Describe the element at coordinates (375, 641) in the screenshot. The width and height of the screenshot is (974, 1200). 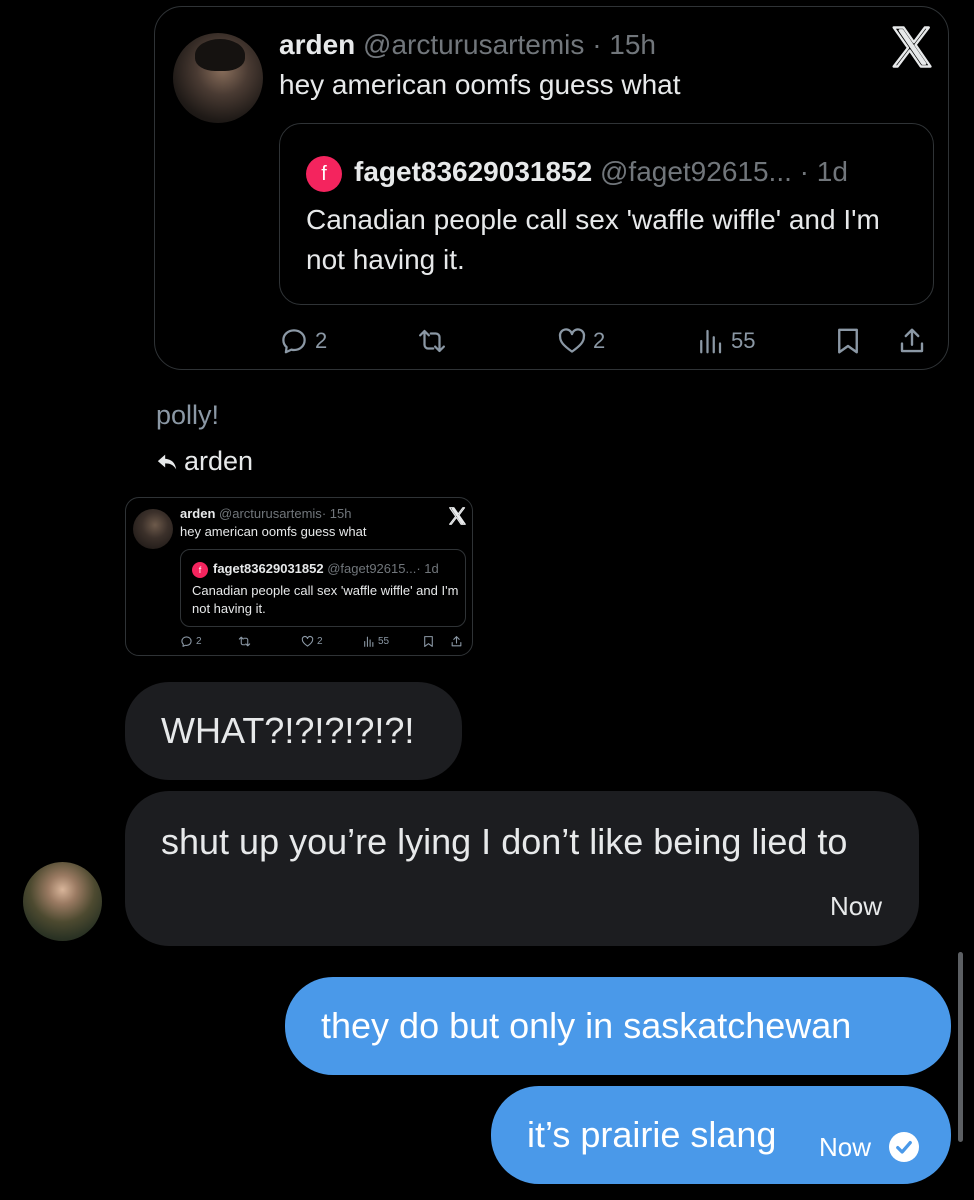
I see `preview-views-stat: 55` at that location.